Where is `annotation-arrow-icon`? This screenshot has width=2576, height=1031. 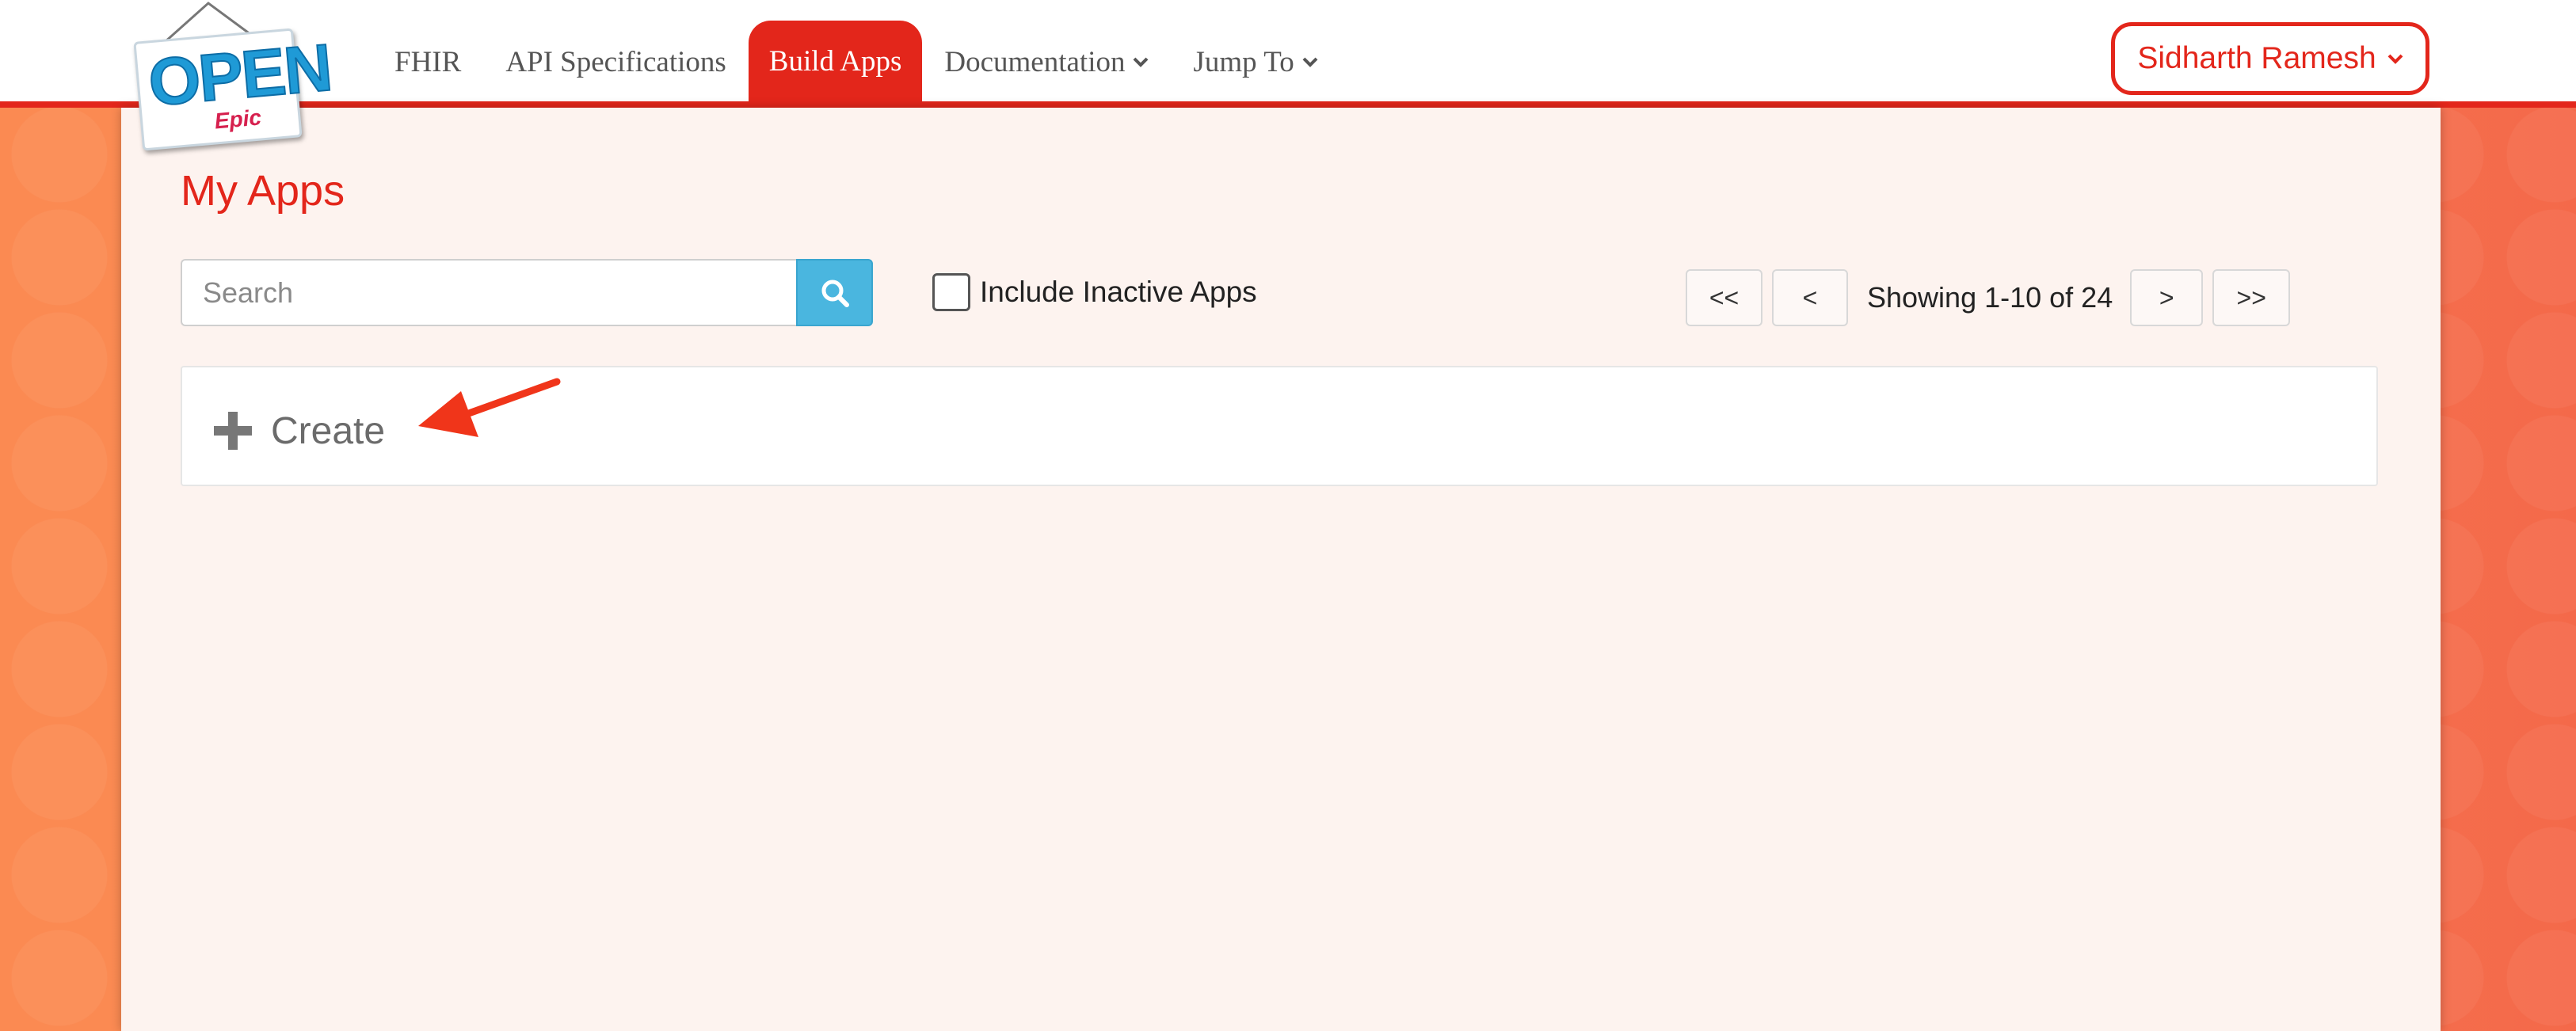
annotation-arrow-icon is located at coordinates (490, 407).